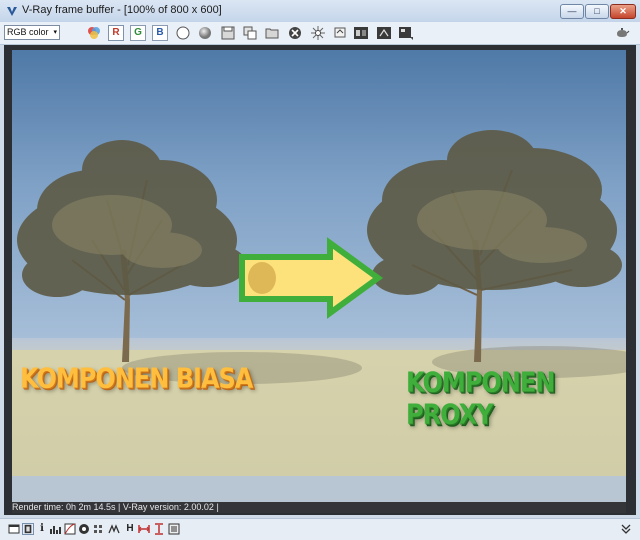 This screenshot has width=640, height=540. I want to click on display-settings-icon, so click(406, 33).